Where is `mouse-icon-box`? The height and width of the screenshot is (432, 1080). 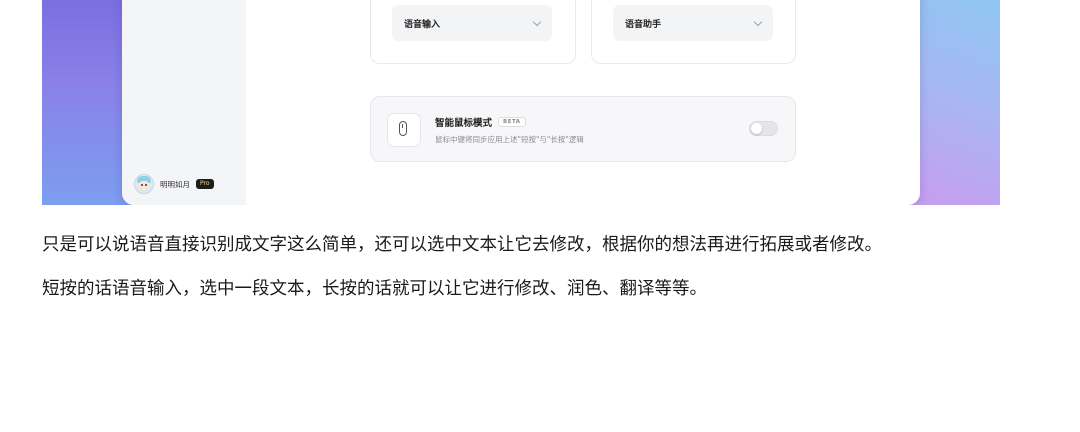 mouse-icon-box is located at coordinates (404, 130).